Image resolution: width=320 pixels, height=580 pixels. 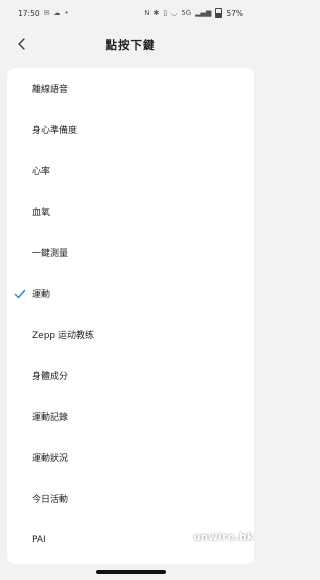 I want to click on status-time: 17:50, so click(x=29, y=13).